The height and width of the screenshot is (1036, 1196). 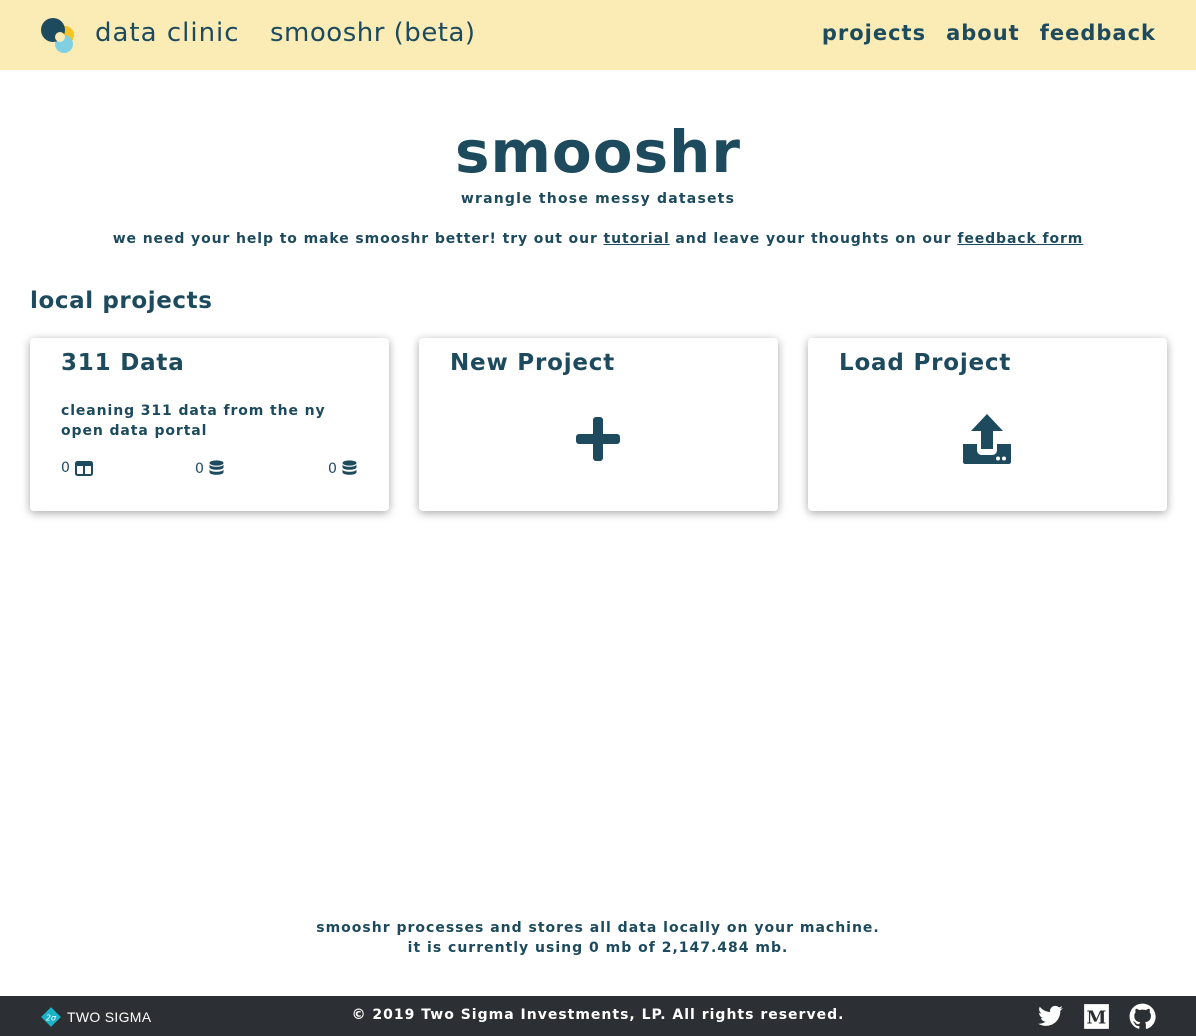 I want to click on svg-text: M, so click(x=1097, y=1017).